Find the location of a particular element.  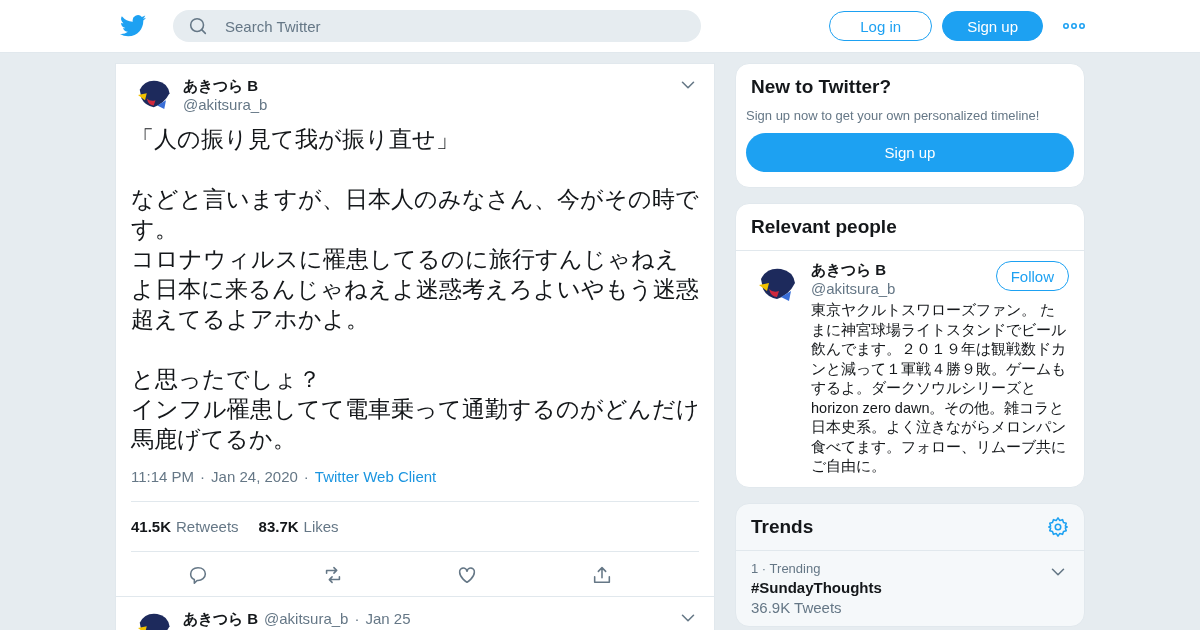

card-title: New to Twitter? is located at coordinates (821, 87).